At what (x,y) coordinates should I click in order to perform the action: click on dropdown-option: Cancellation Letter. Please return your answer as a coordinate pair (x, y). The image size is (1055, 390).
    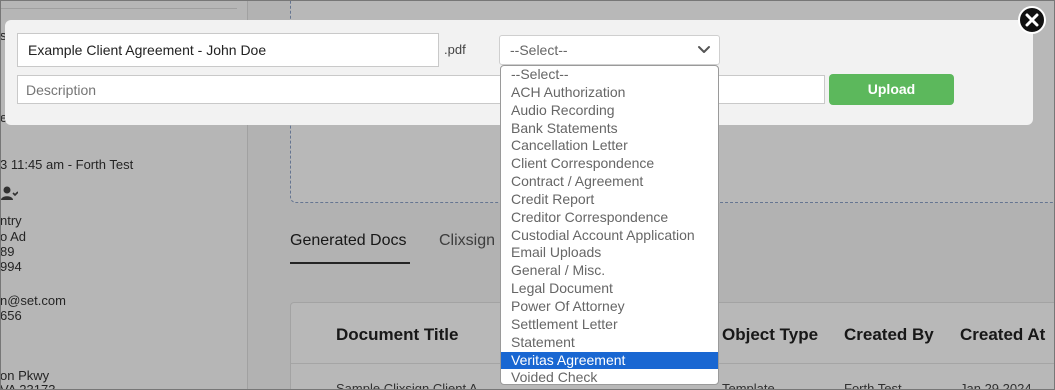
    Looking at the image, I should click on (609, 146).